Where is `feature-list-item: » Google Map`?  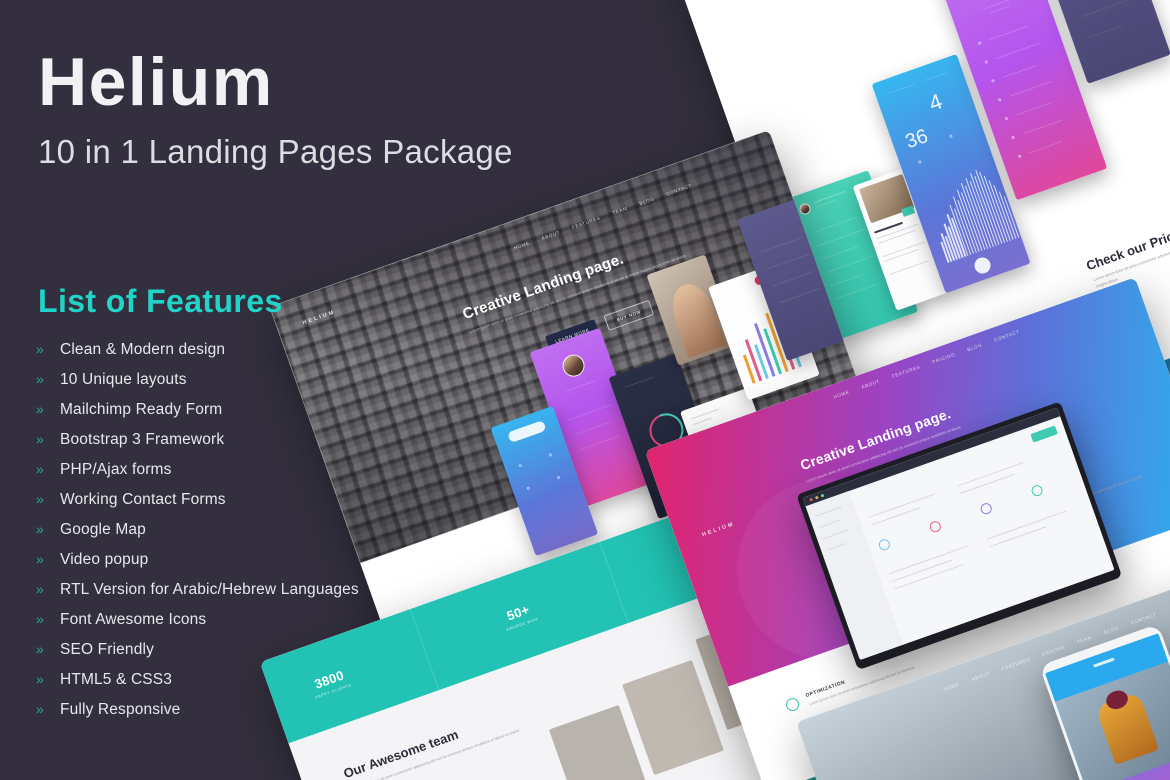
feature-list-item: » Google Map is located at coordinates (266, 536).